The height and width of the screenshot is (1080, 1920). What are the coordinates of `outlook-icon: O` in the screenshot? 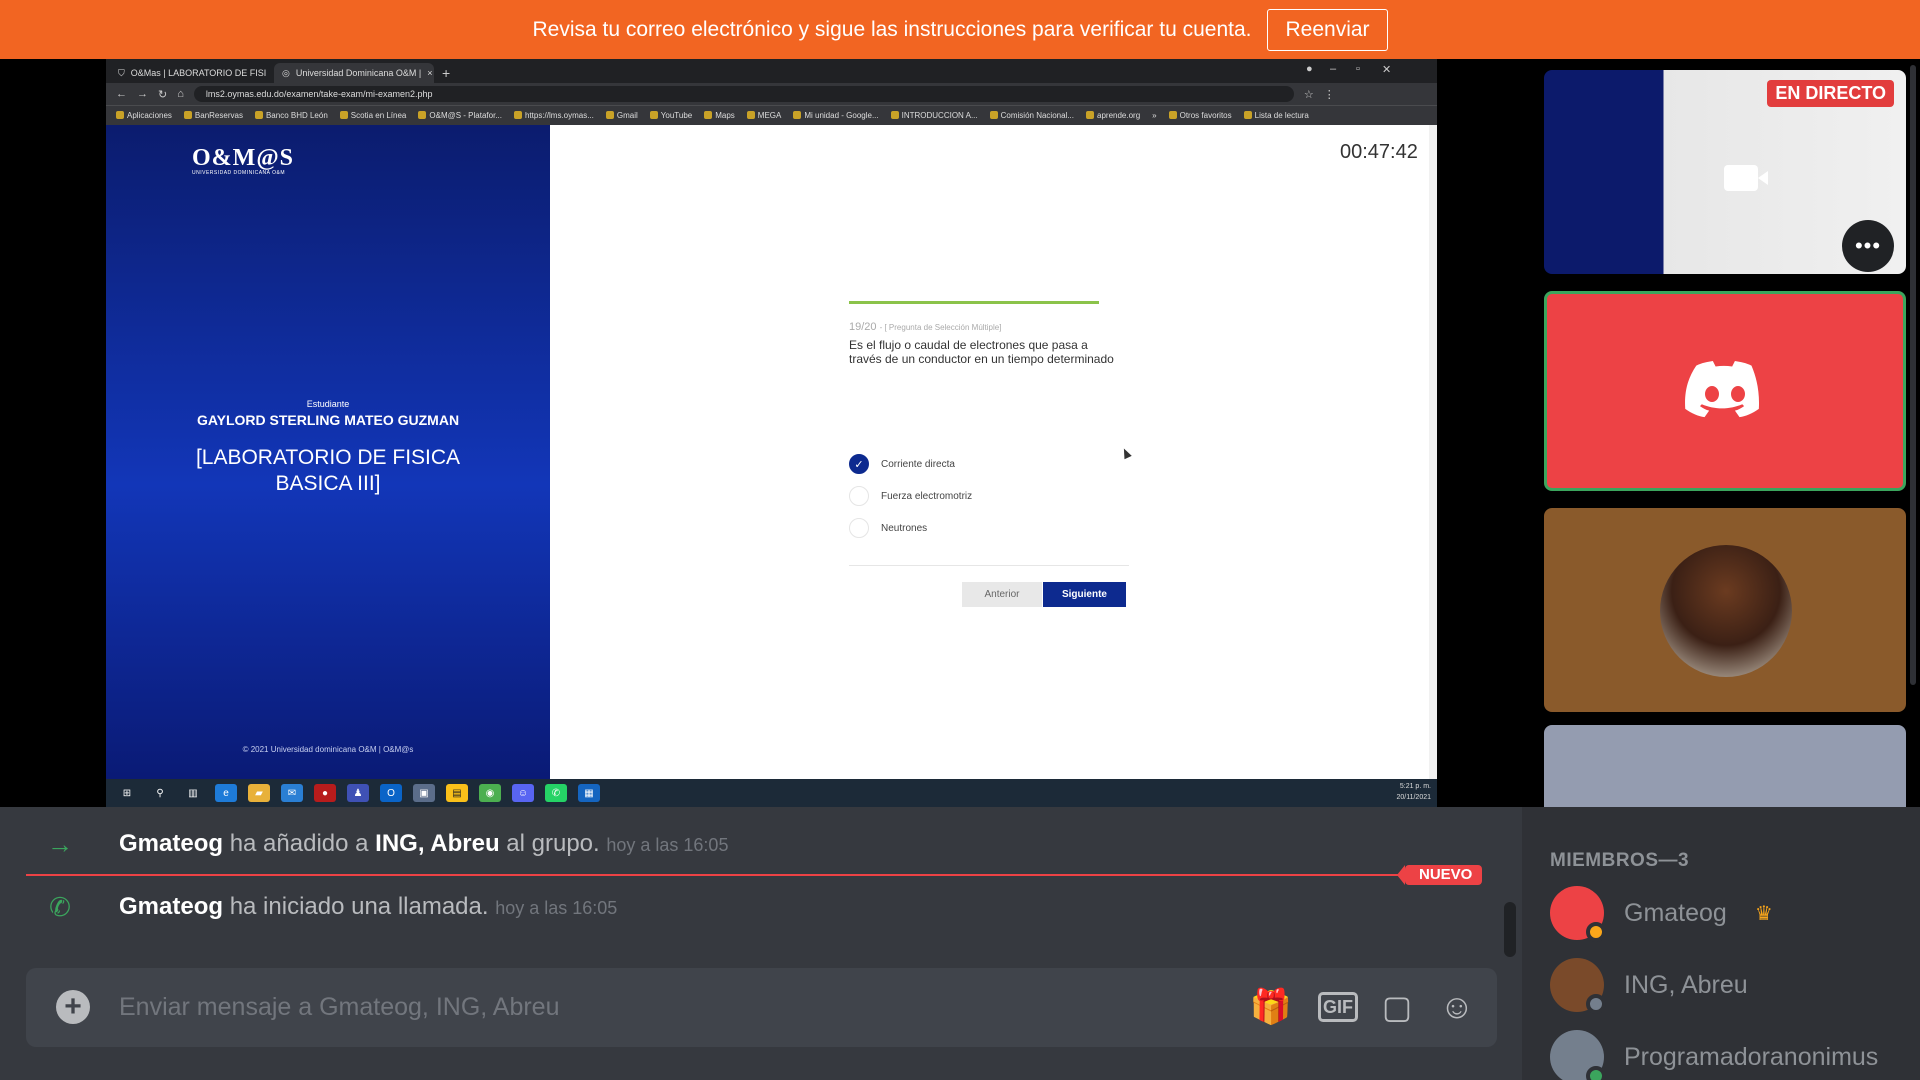 It's located at (391, 793).